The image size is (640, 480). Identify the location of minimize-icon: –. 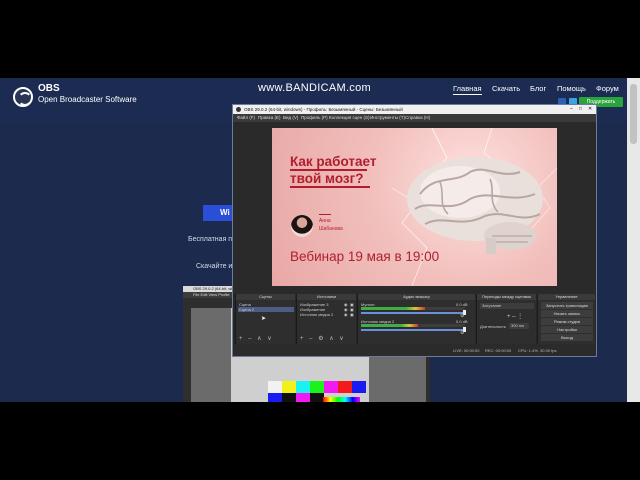
(571, 109).